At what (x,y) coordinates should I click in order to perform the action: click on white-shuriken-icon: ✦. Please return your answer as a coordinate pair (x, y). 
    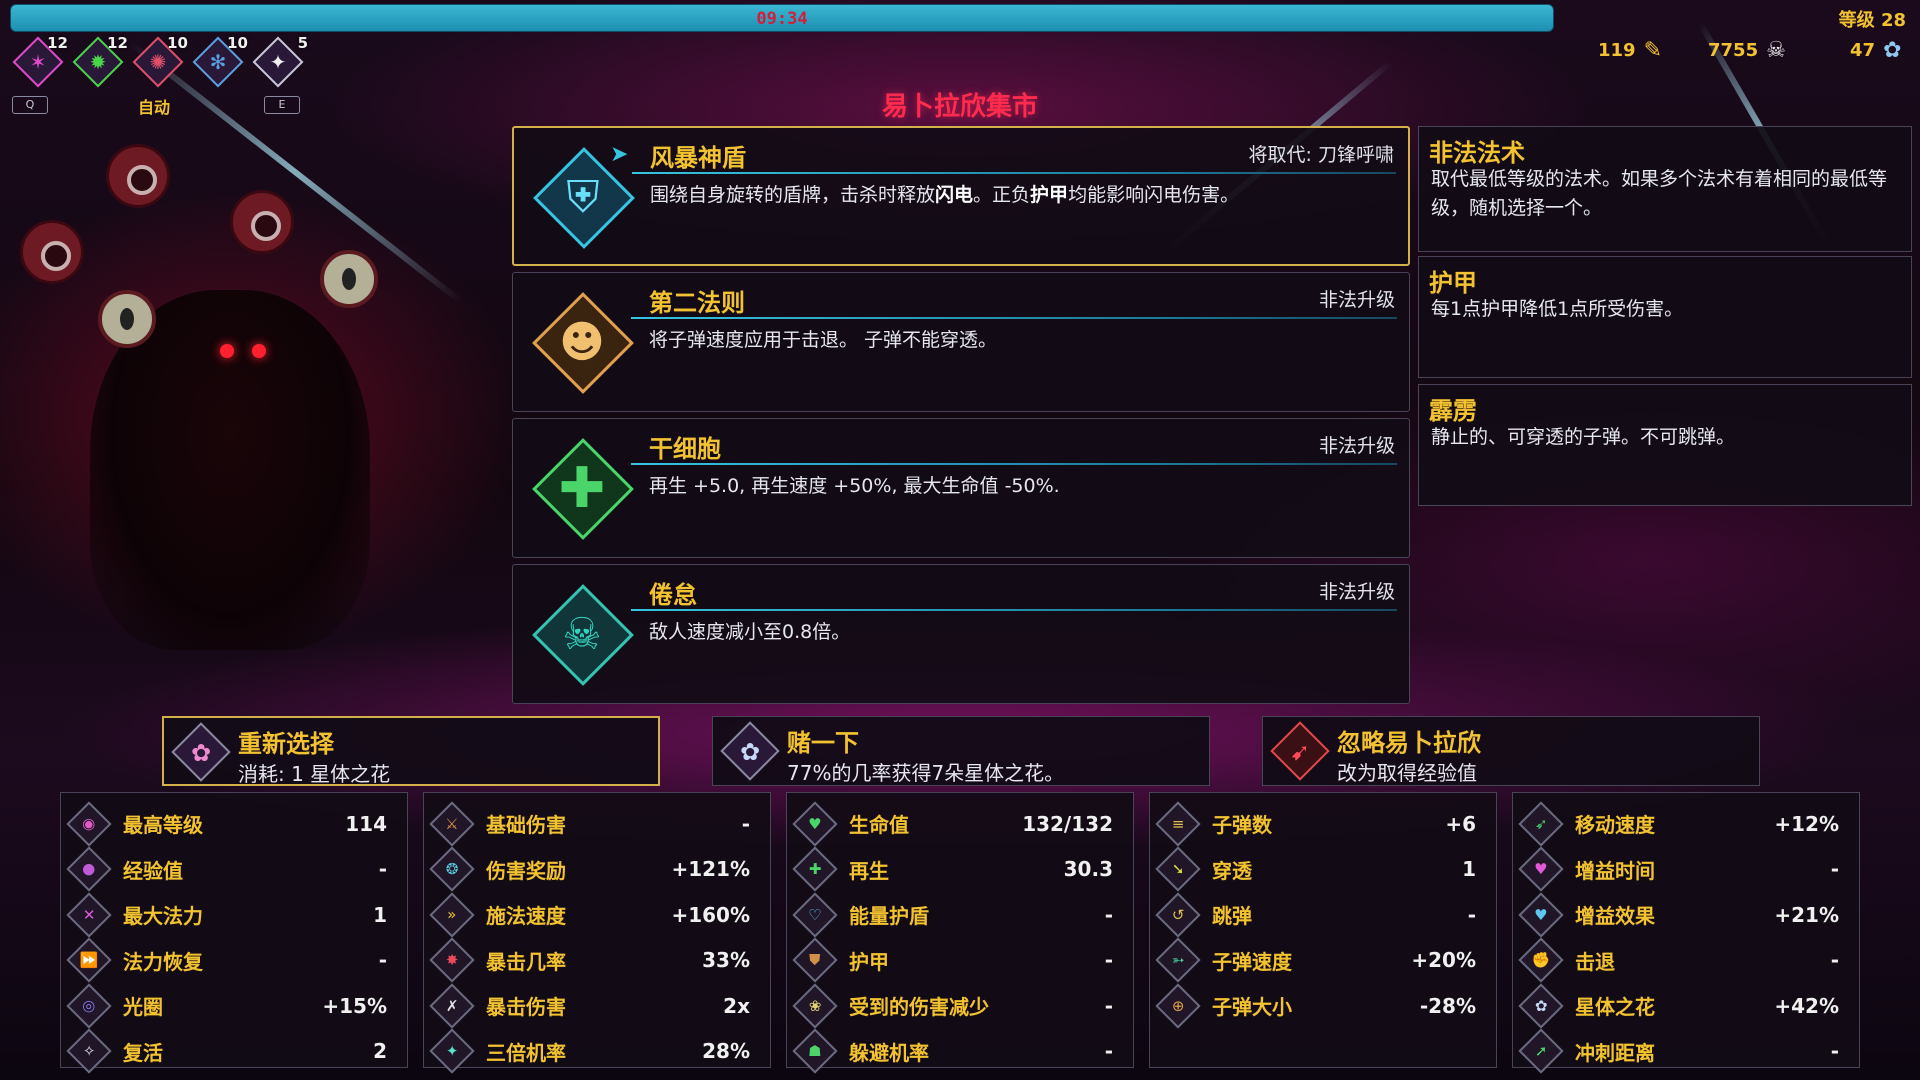
    Looking at the image, I should click on (278, 62).